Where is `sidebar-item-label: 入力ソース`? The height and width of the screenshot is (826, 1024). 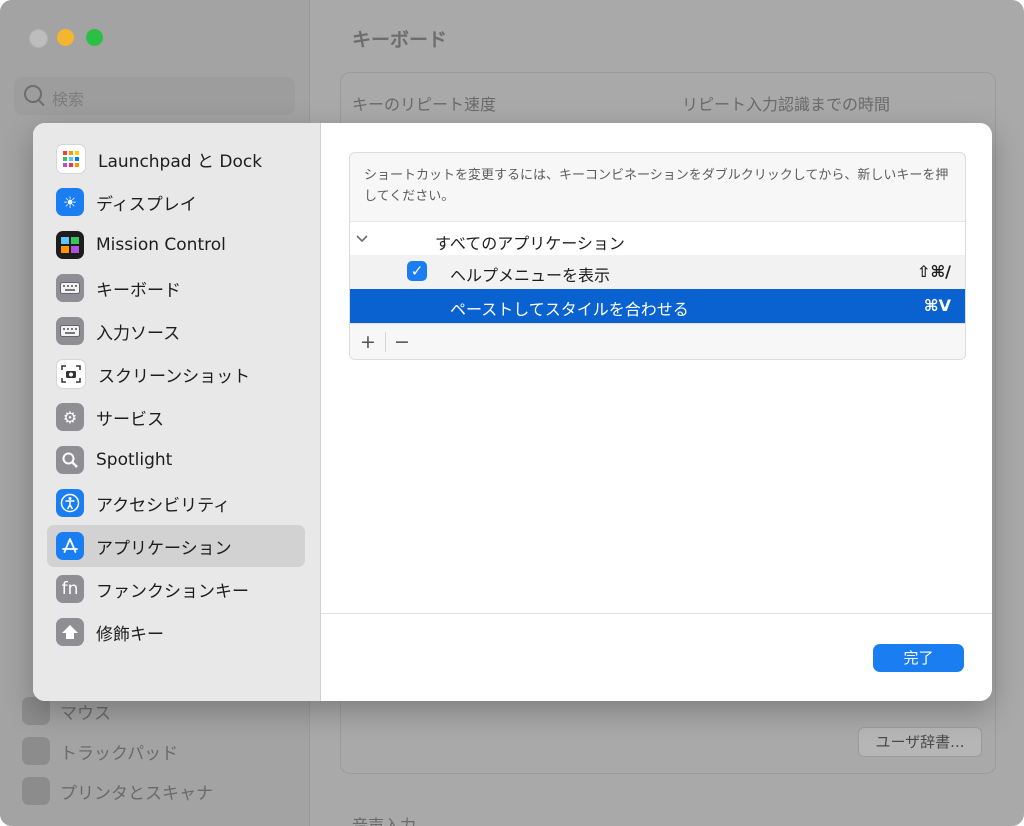
sidebar-item-label: 入力ソース is located at coordinates (138, 333).